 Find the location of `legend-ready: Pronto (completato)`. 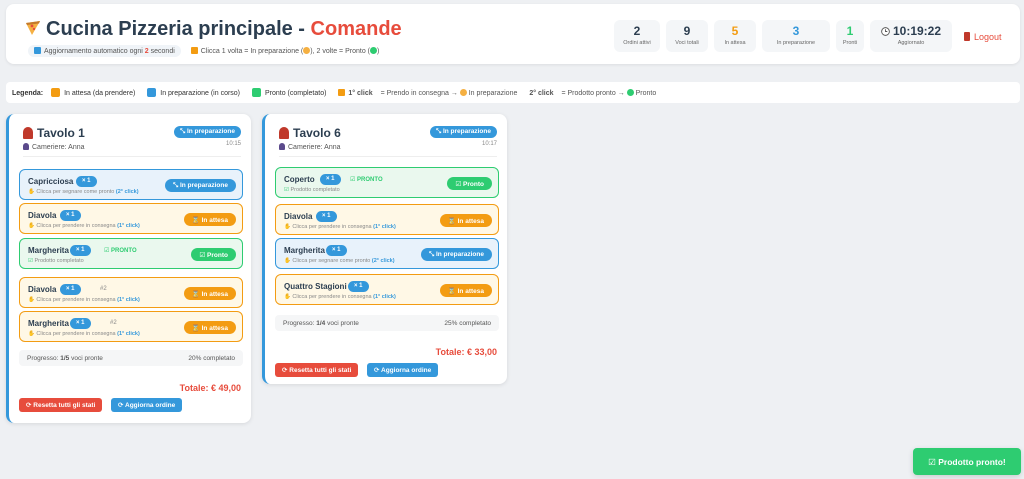

legend-ready: Pronto (completato) is located at coordinates (288, 92).